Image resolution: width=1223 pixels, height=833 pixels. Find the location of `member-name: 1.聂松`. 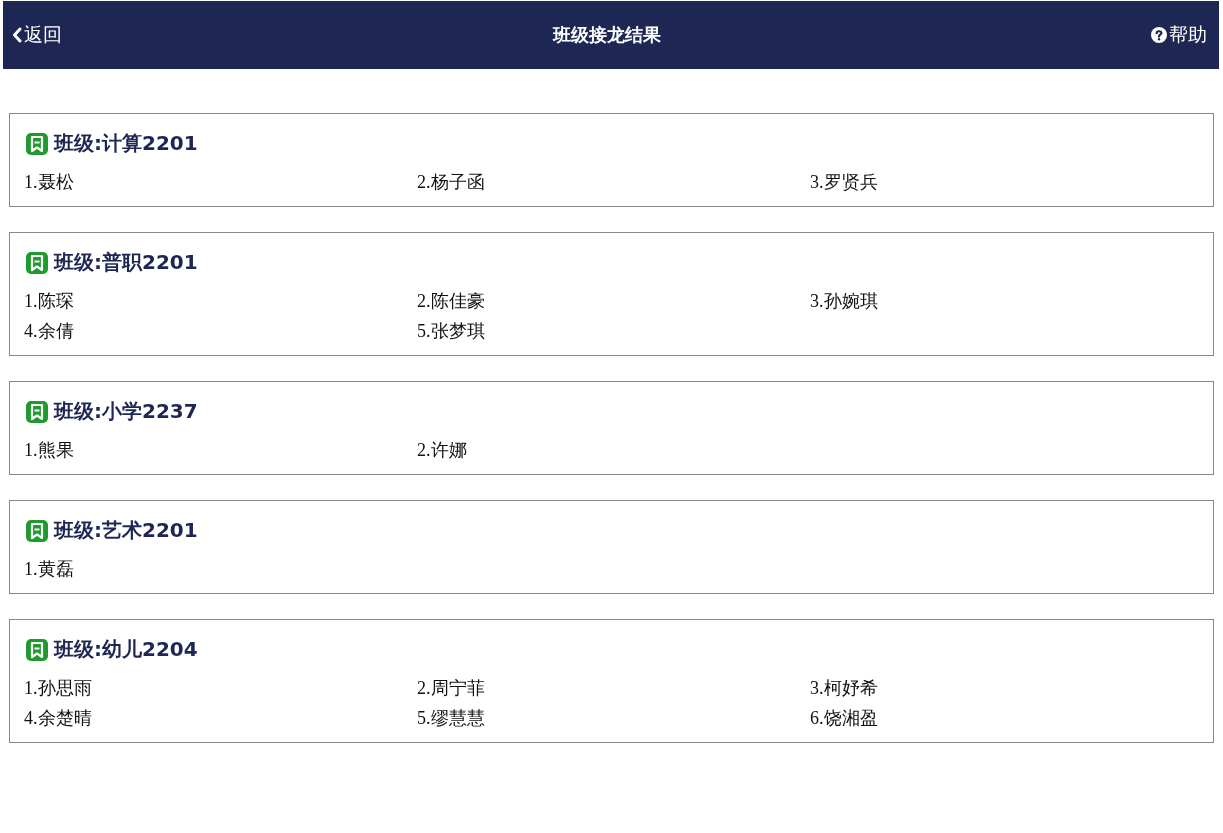

member-name: 1.聂松 is located at coordinates (49, 182).